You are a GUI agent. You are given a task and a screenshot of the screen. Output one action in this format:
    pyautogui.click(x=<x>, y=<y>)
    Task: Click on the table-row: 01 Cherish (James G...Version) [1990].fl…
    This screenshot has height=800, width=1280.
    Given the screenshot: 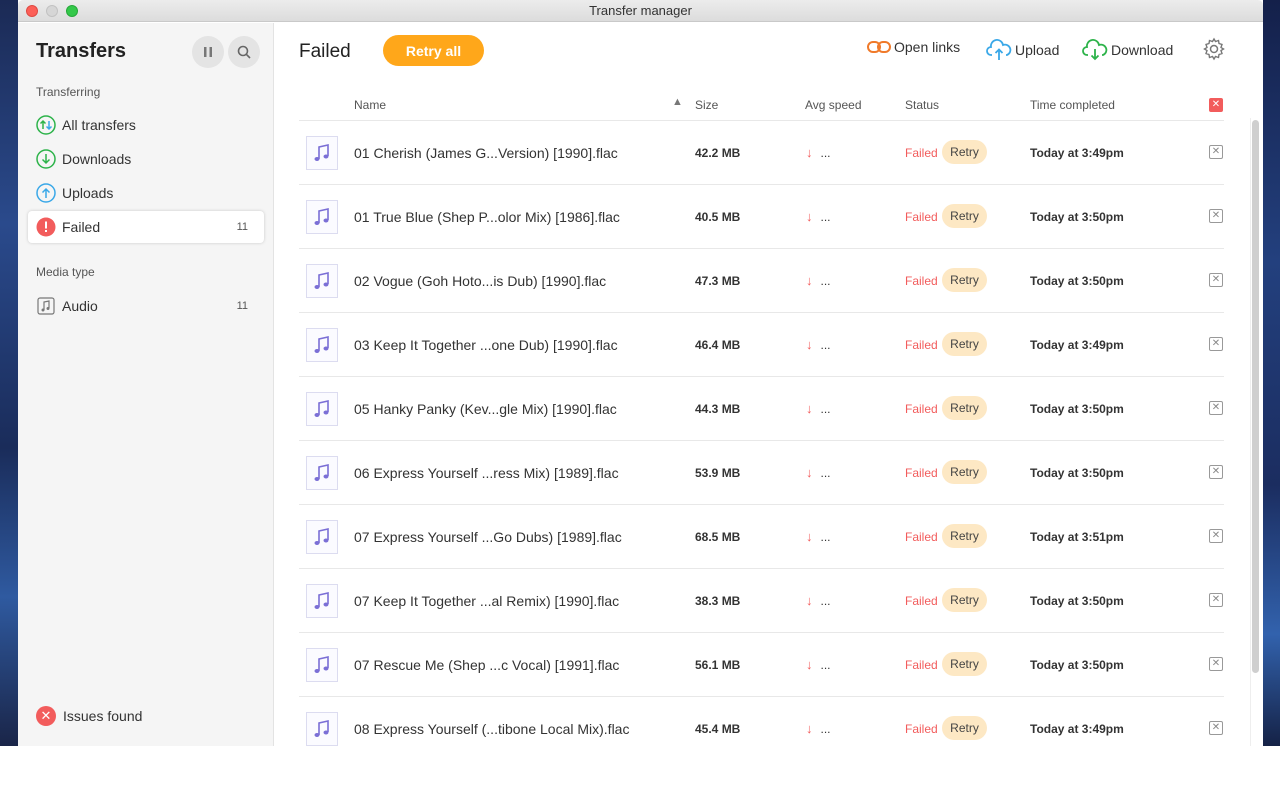 What is the action you would take?
    pyautogui.click(x=761, y=152)
    